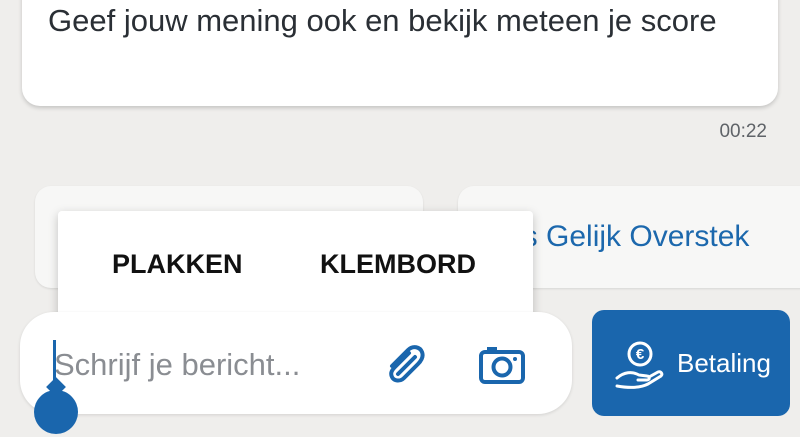  Describe the element at coordinates (743, 131) in the screenshot. I see `message-timestamp: 00:22` at that location.